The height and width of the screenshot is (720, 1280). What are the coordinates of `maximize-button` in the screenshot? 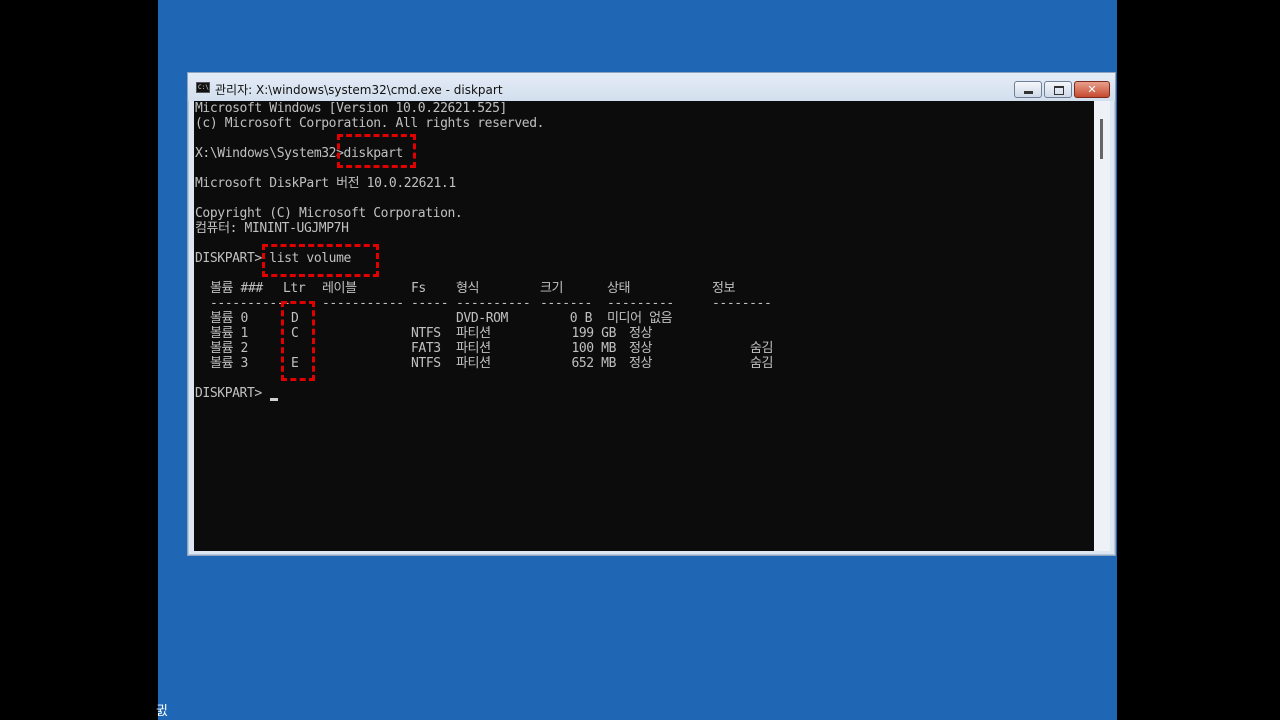 It's located at (1058, 89).